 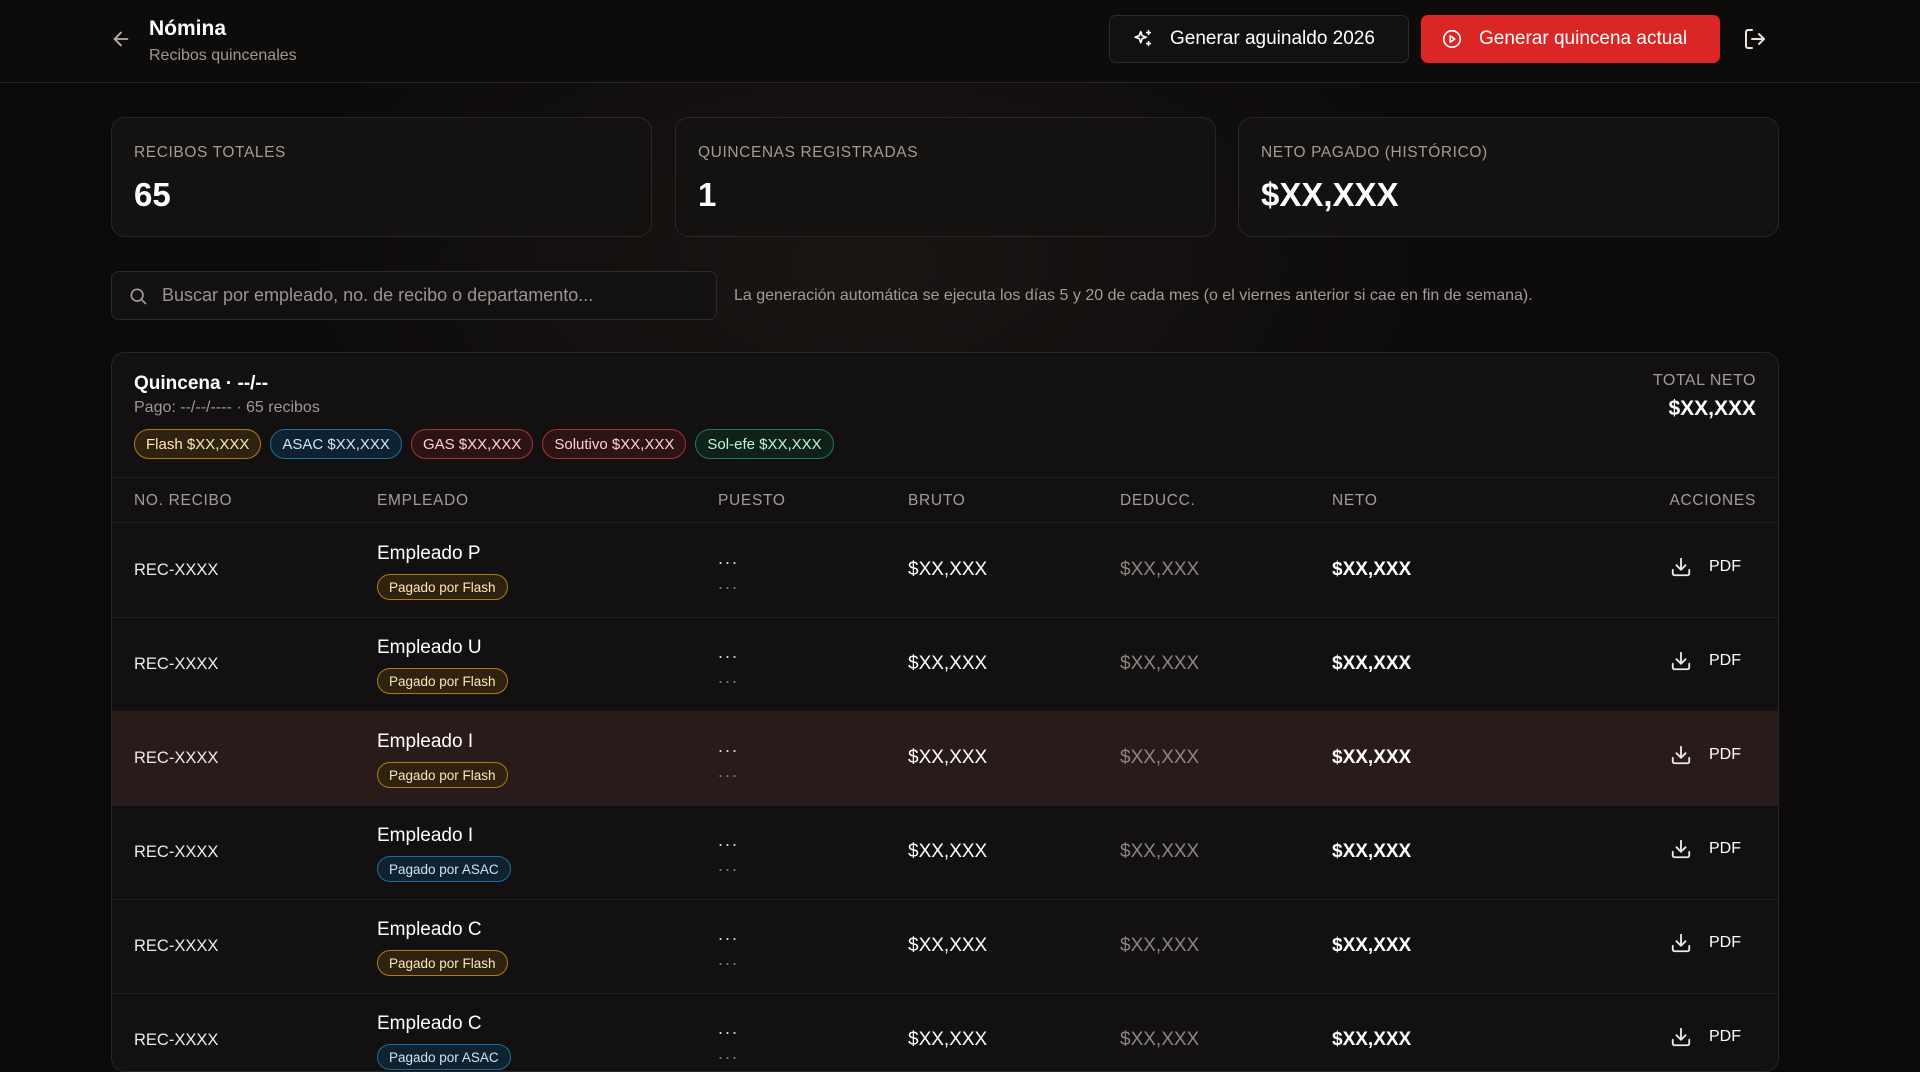 What do you see at coordinates (138, 296) in the screenshot?
I see `search-icon` at bounding box center [138, 296].